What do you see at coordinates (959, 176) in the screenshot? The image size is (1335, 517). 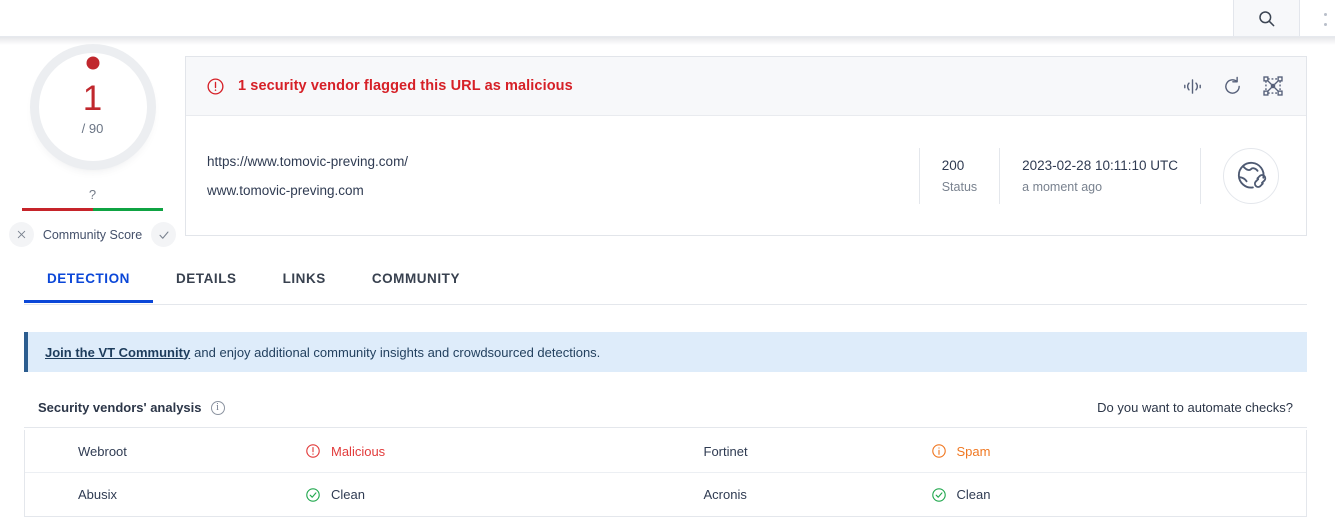 I see `status-group: 200 Status` at bounding box center [959, 176].